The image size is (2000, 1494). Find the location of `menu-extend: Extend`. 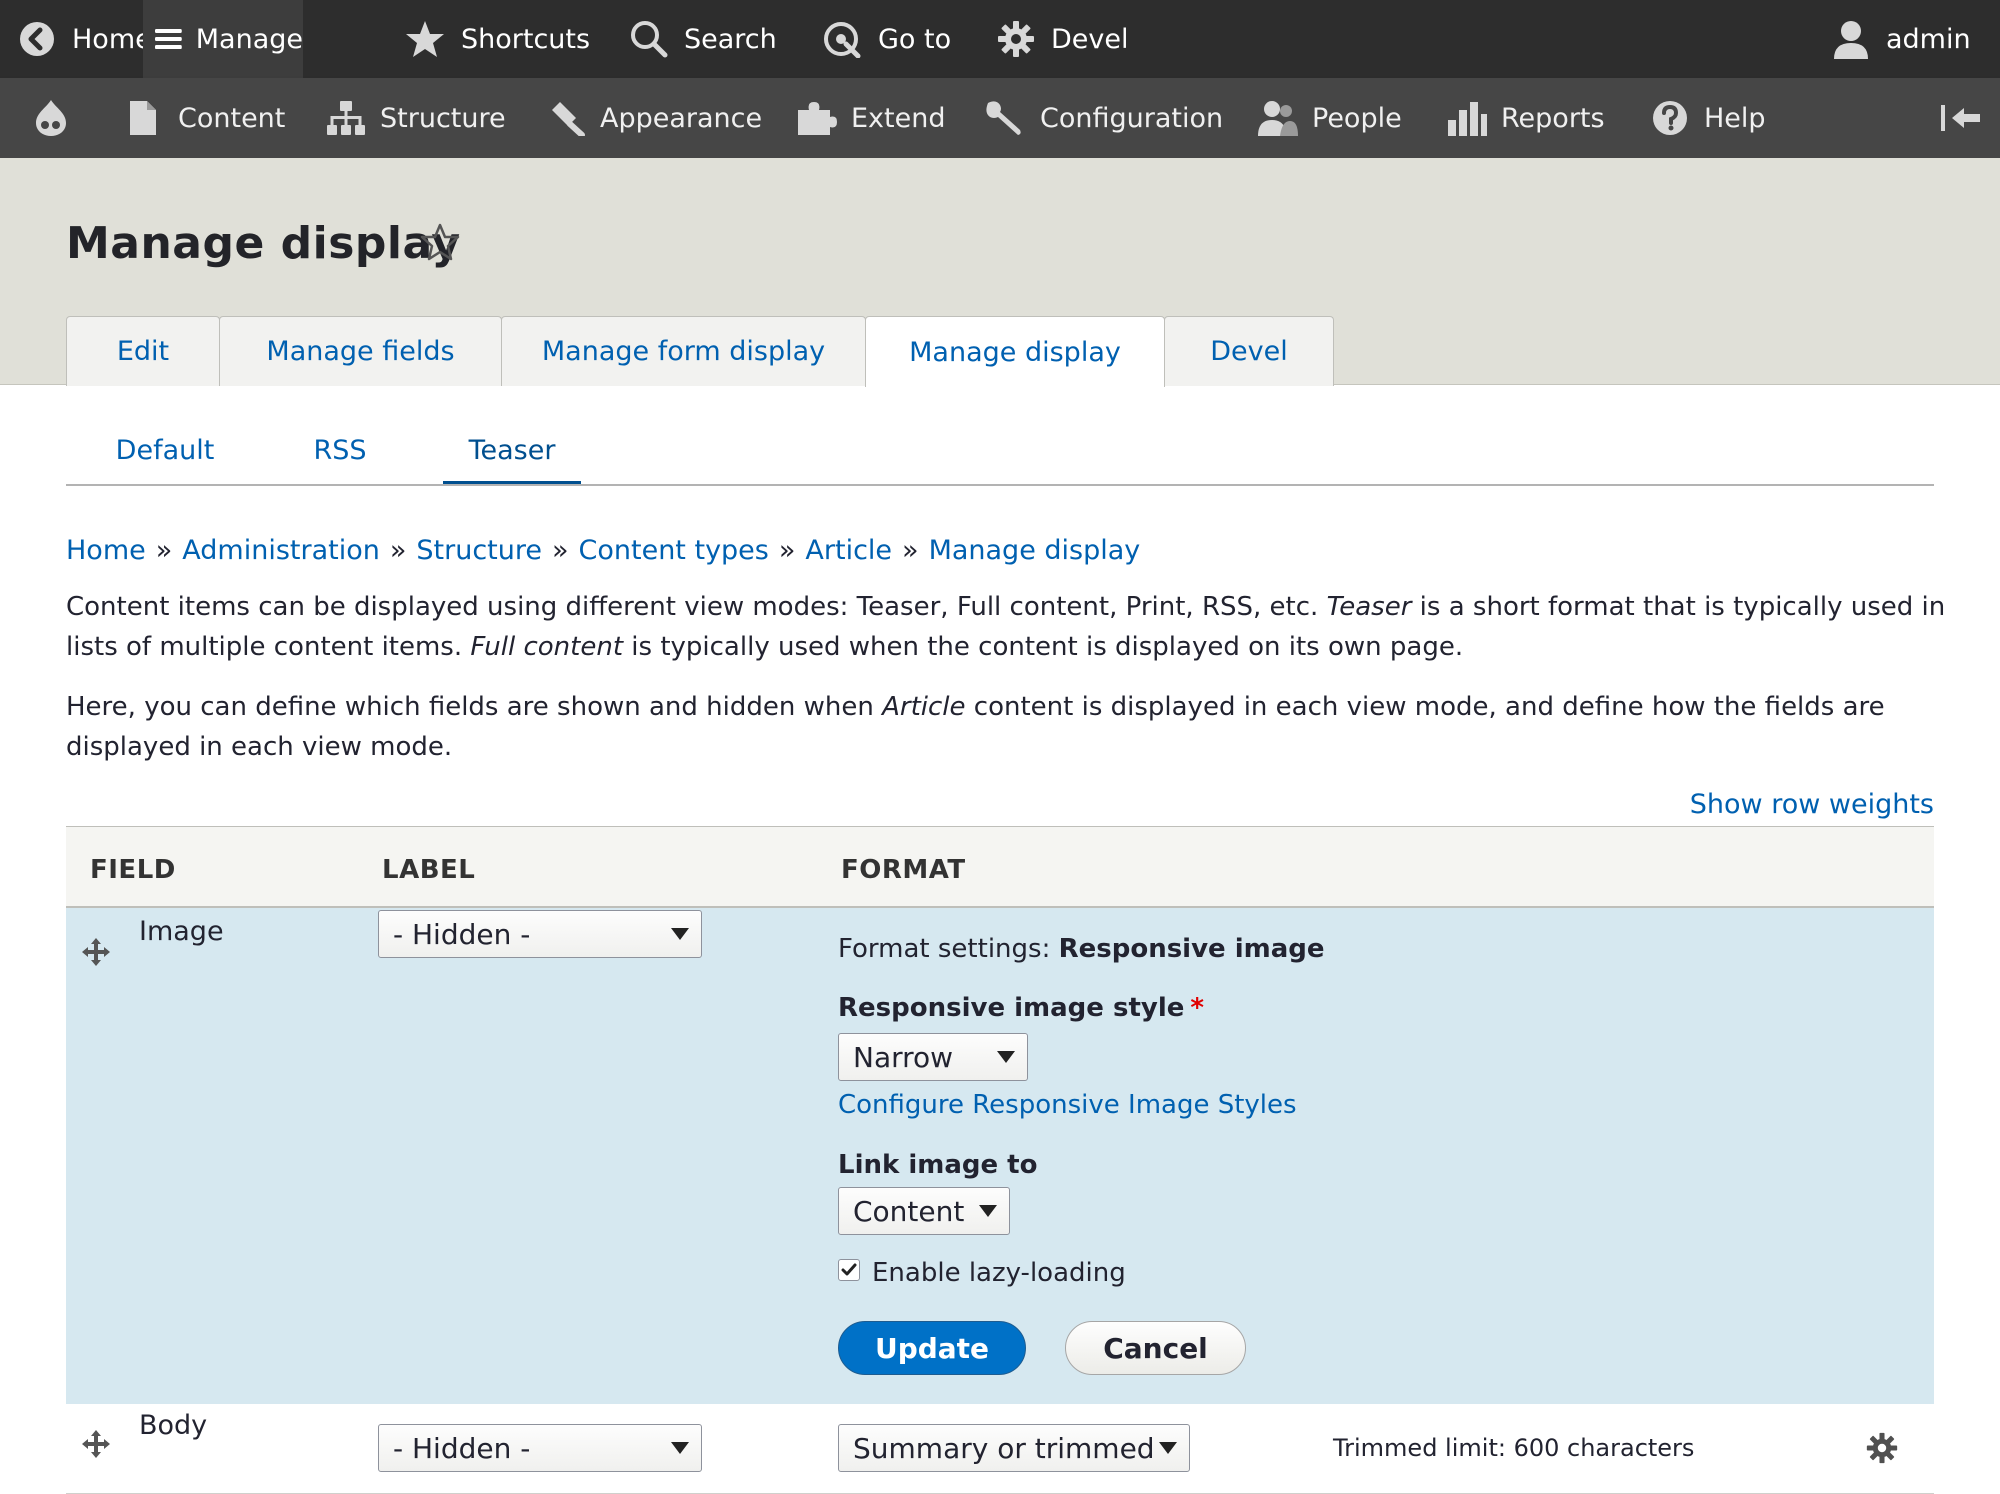

menu-extend: Extend is located at coordinates (871, 118).